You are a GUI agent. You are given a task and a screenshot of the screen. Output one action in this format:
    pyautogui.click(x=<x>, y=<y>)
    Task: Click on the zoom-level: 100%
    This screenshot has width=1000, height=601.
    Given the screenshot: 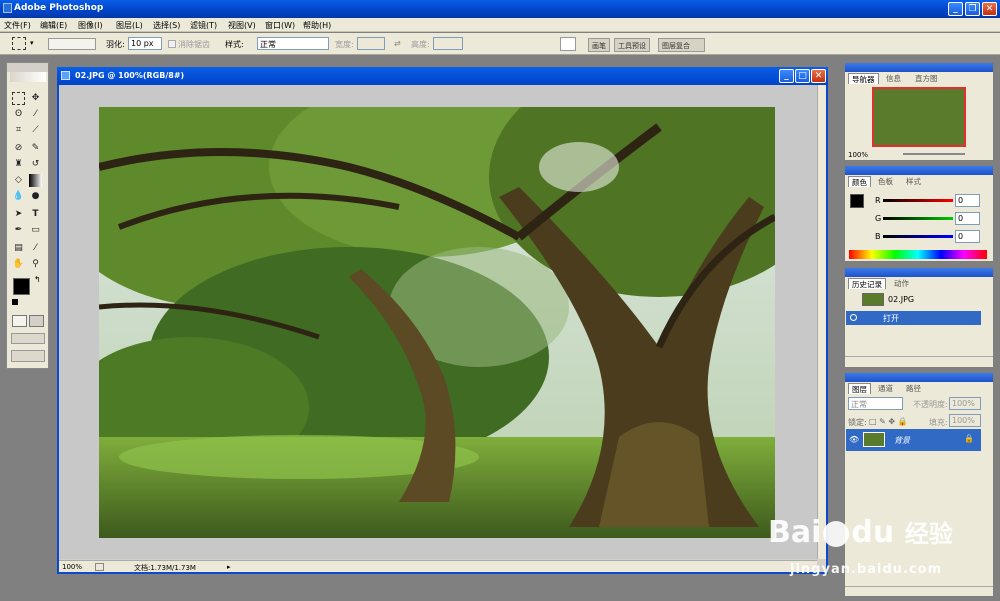 What is the action you would take?
    pyautogui.click(x=72, y=567)
    